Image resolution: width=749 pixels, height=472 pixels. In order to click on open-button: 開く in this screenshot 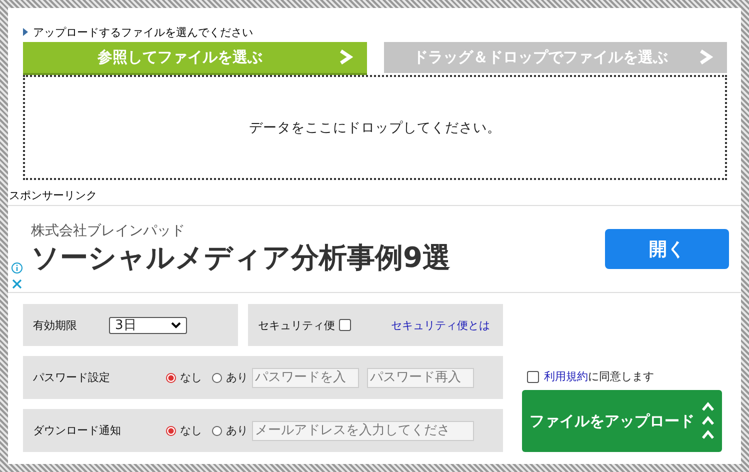, I will do `click(667, 249)`.